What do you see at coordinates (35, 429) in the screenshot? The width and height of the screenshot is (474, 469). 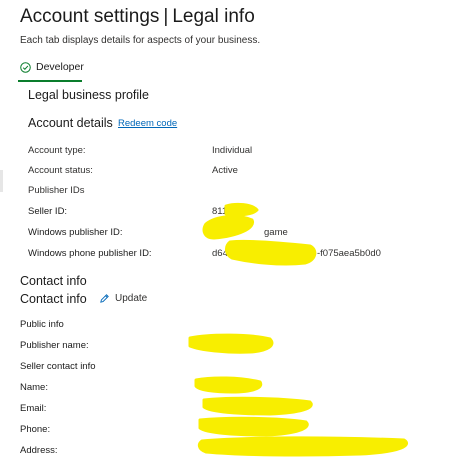 I see `phone-label: Phone:` at bounding box center [35, 429].